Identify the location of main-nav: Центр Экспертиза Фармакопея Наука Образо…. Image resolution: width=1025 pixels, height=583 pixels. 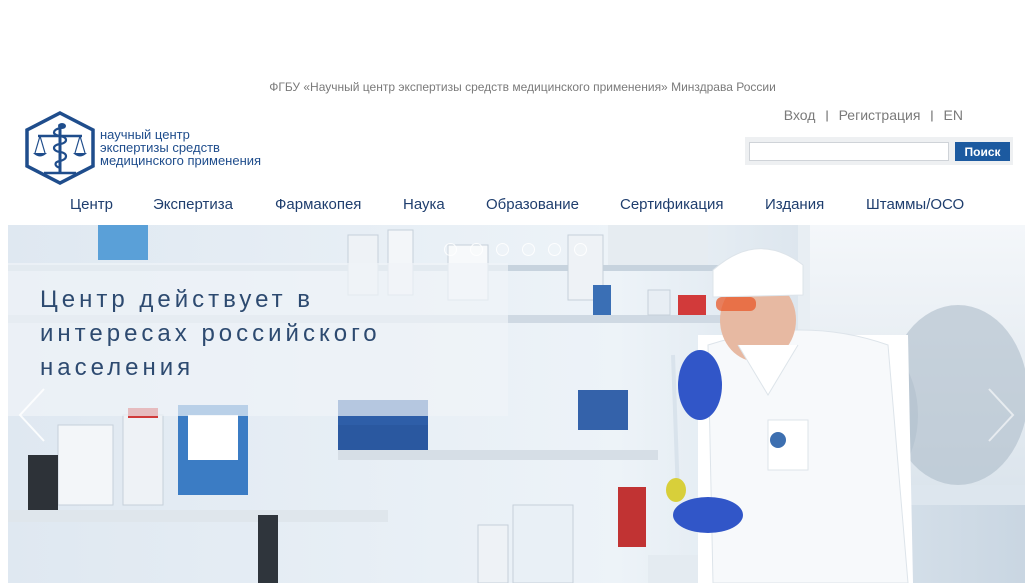
(512, 206).